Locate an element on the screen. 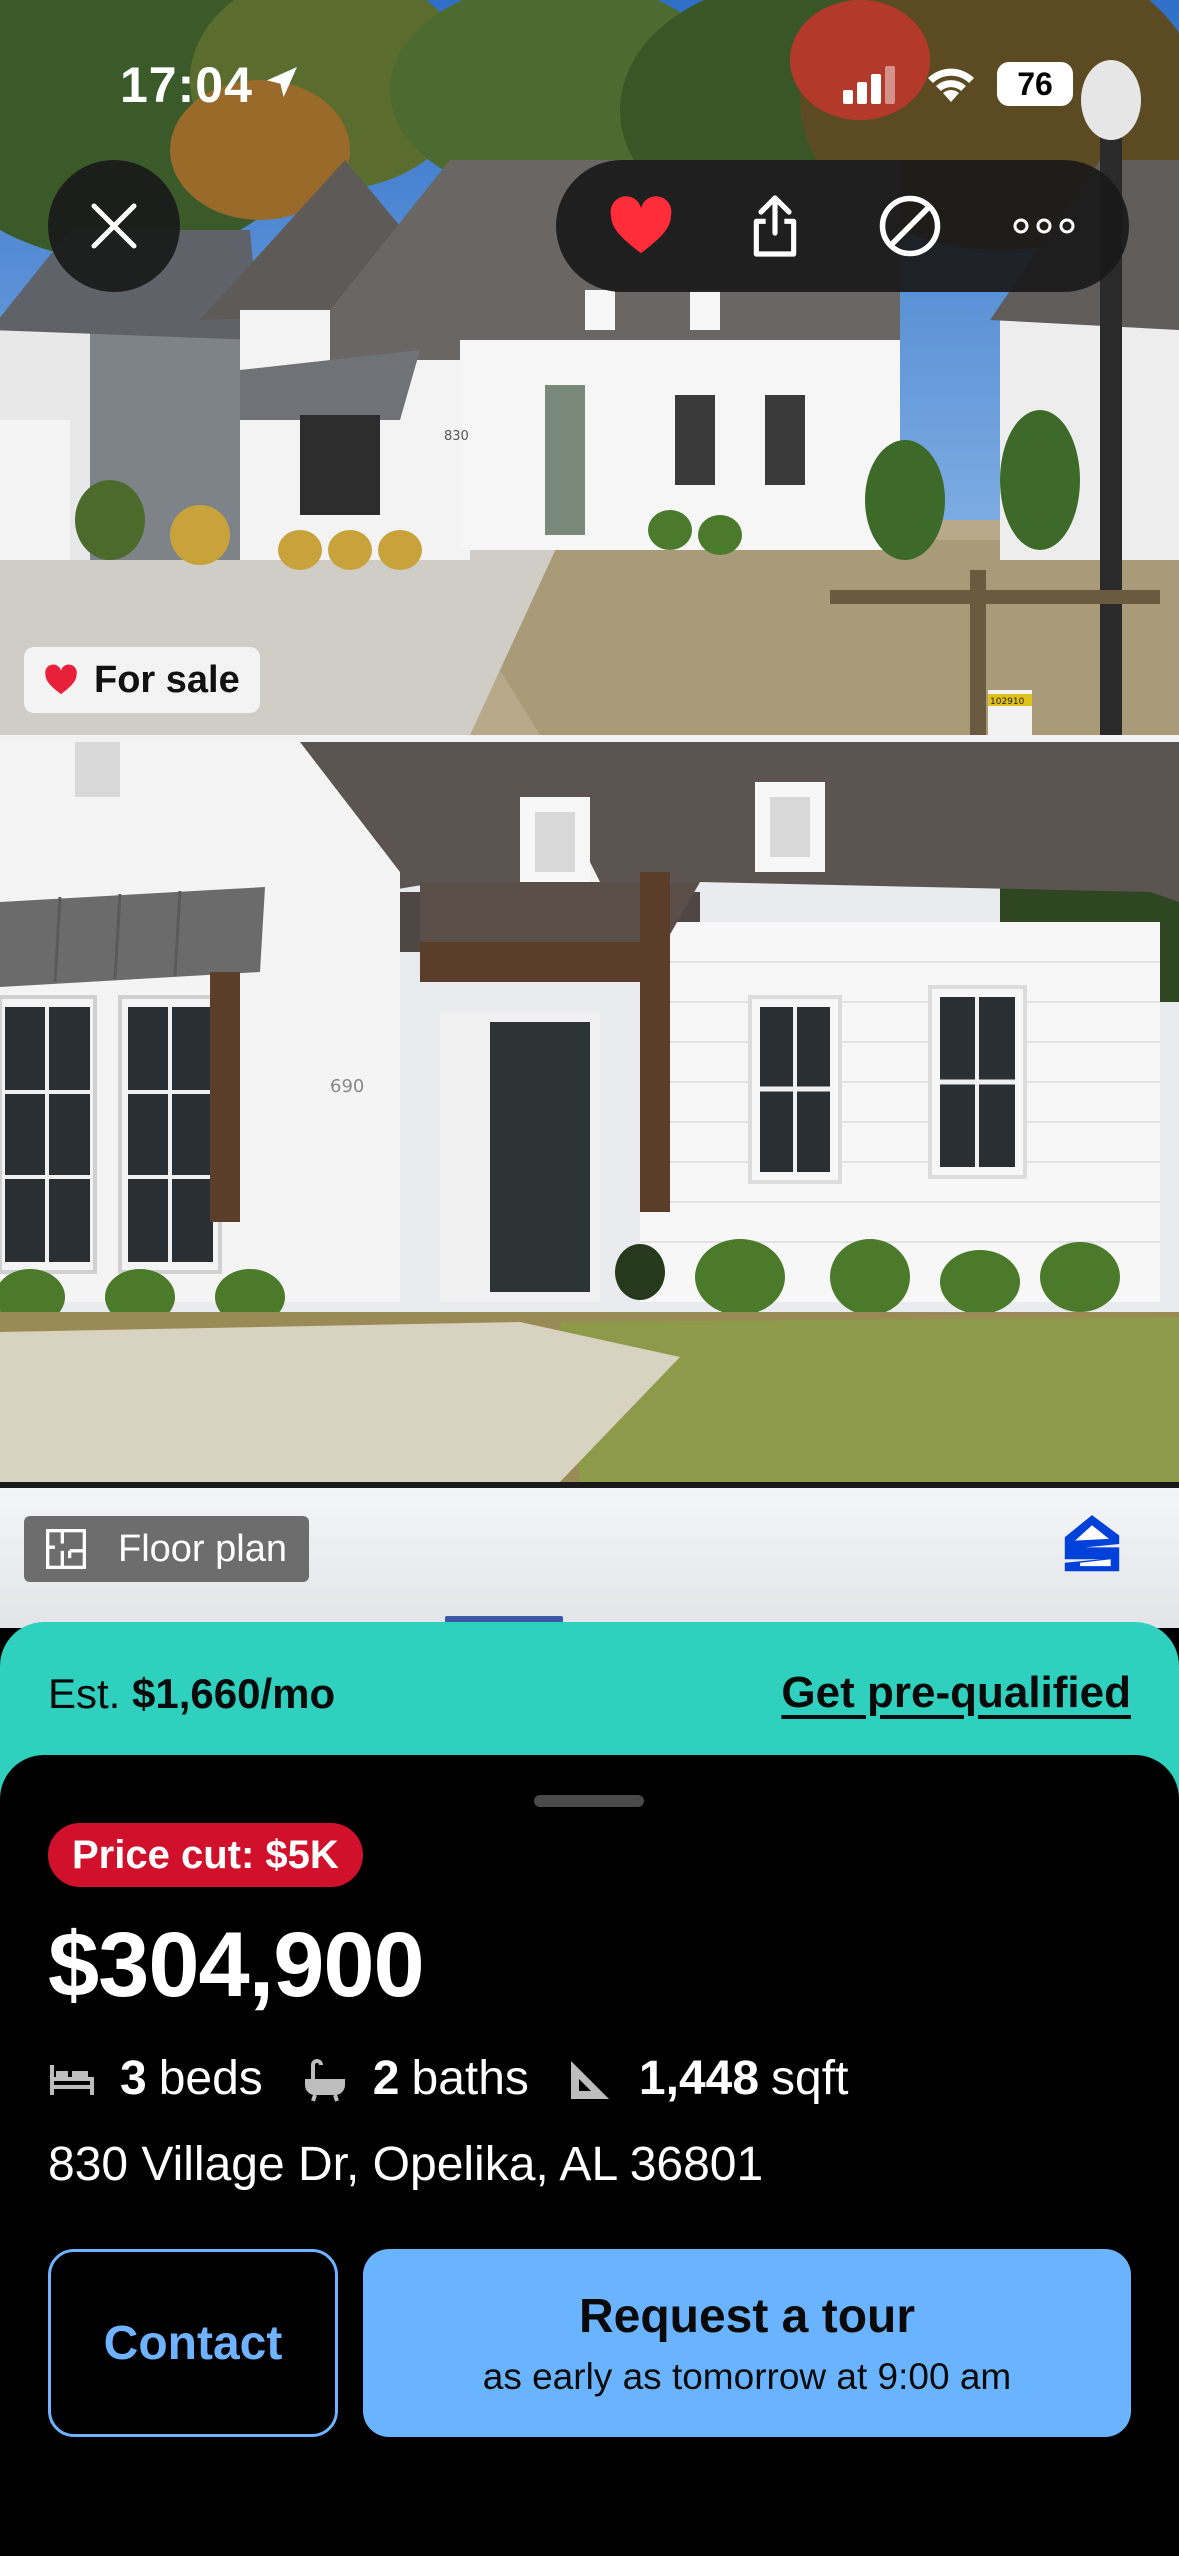 This screenshot has height=2556, width=1179. listing-address: 830 Village Dr, Opelika, AL 36801 is located at coordinates (406, 2164).